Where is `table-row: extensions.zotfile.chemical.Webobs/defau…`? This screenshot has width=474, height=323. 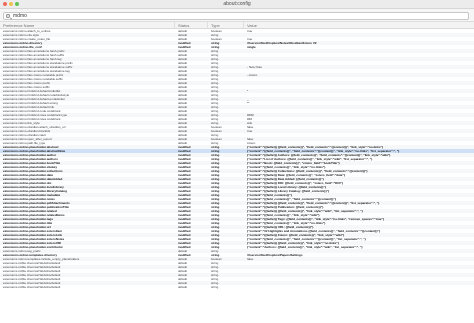 table-row: extensions.zotfile.chemical.Webobs/defau… is located at coordinates (237, 287).